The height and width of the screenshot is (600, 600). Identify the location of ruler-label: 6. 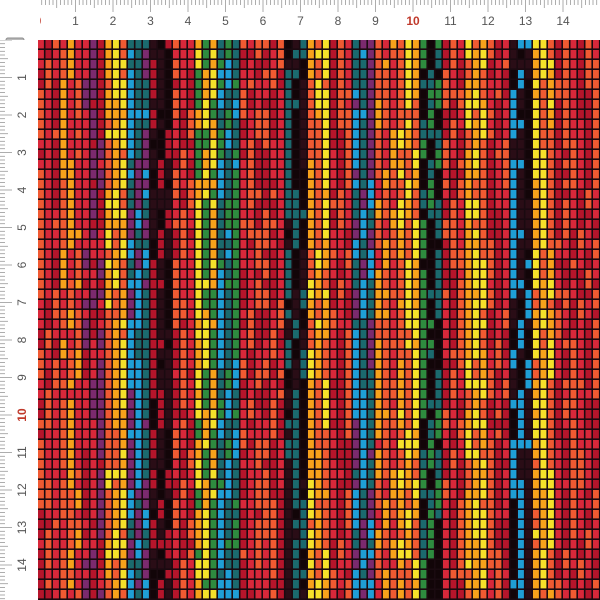
(22, 264).